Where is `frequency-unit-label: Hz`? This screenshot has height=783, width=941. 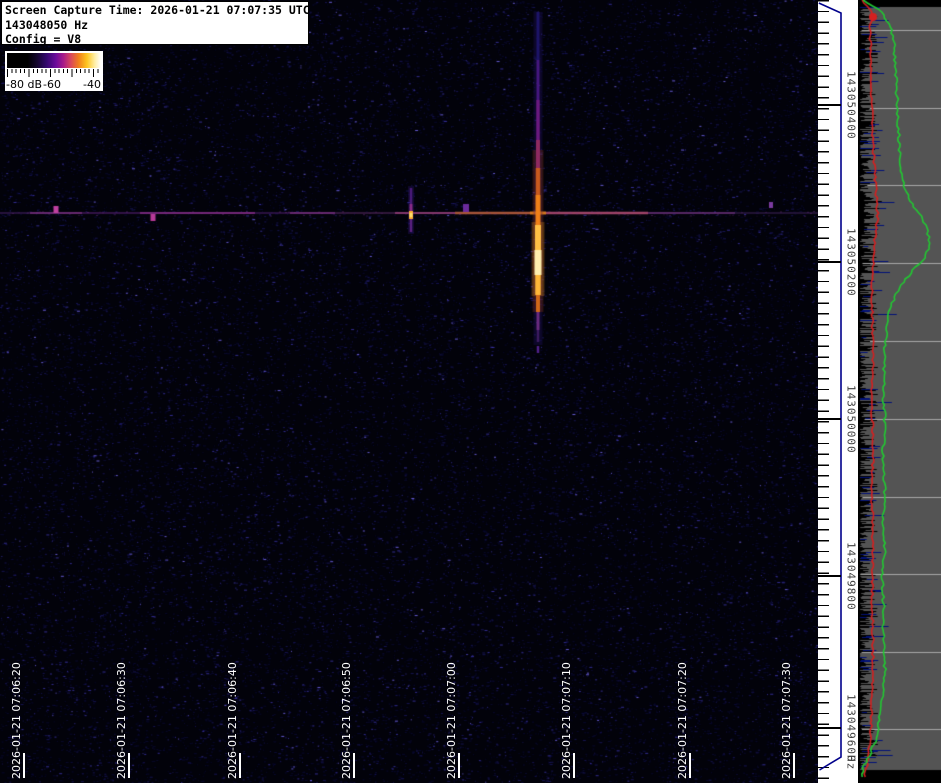 frequency-unit-label: Hz is located at coordinates (851, 763).